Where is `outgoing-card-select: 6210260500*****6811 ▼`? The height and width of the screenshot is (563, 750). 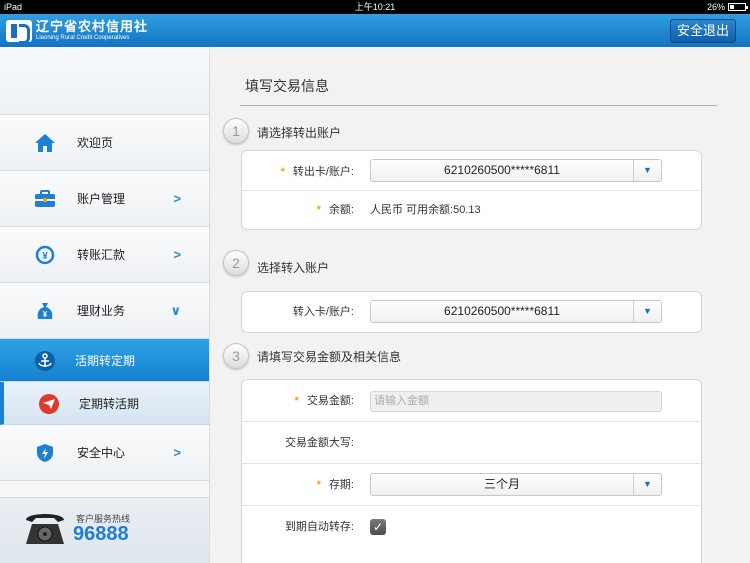
outgoing-card-select: 6210260500*****6811 ▼ is located at coordinates (516, 170).